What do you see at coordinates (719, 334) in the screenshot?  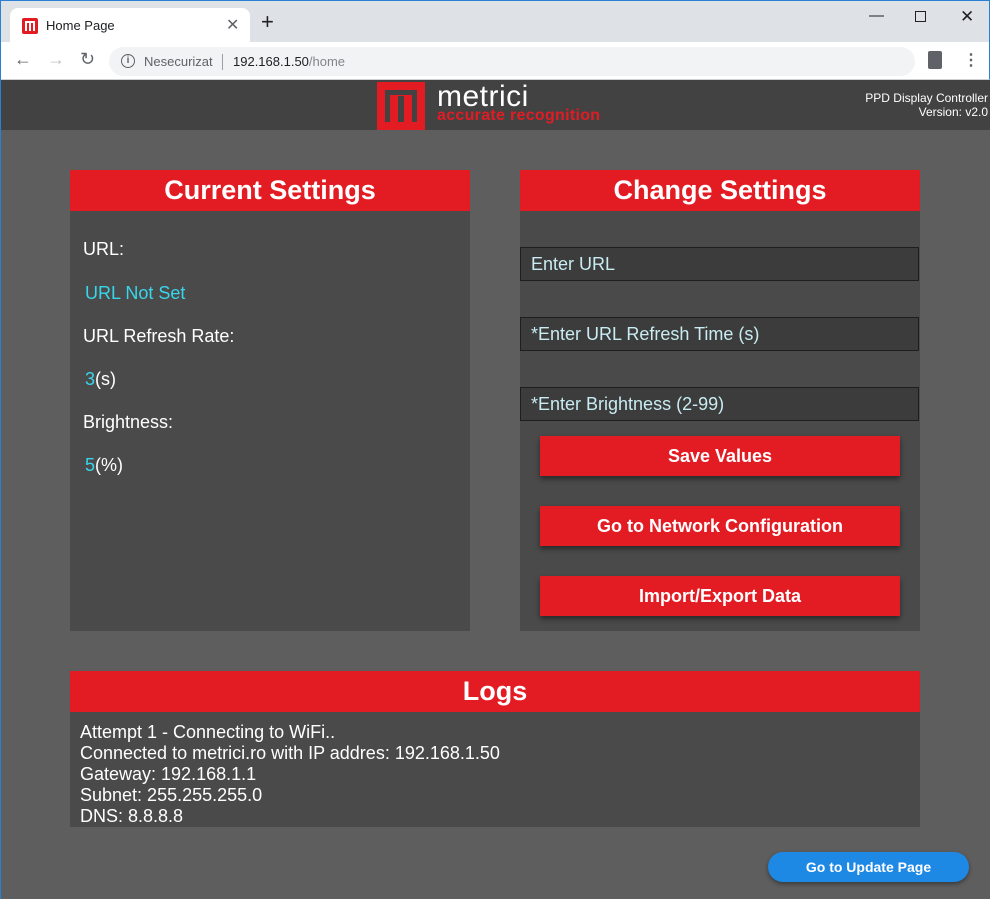 I see `refresh-time-input` at bounding box center [719, 334].